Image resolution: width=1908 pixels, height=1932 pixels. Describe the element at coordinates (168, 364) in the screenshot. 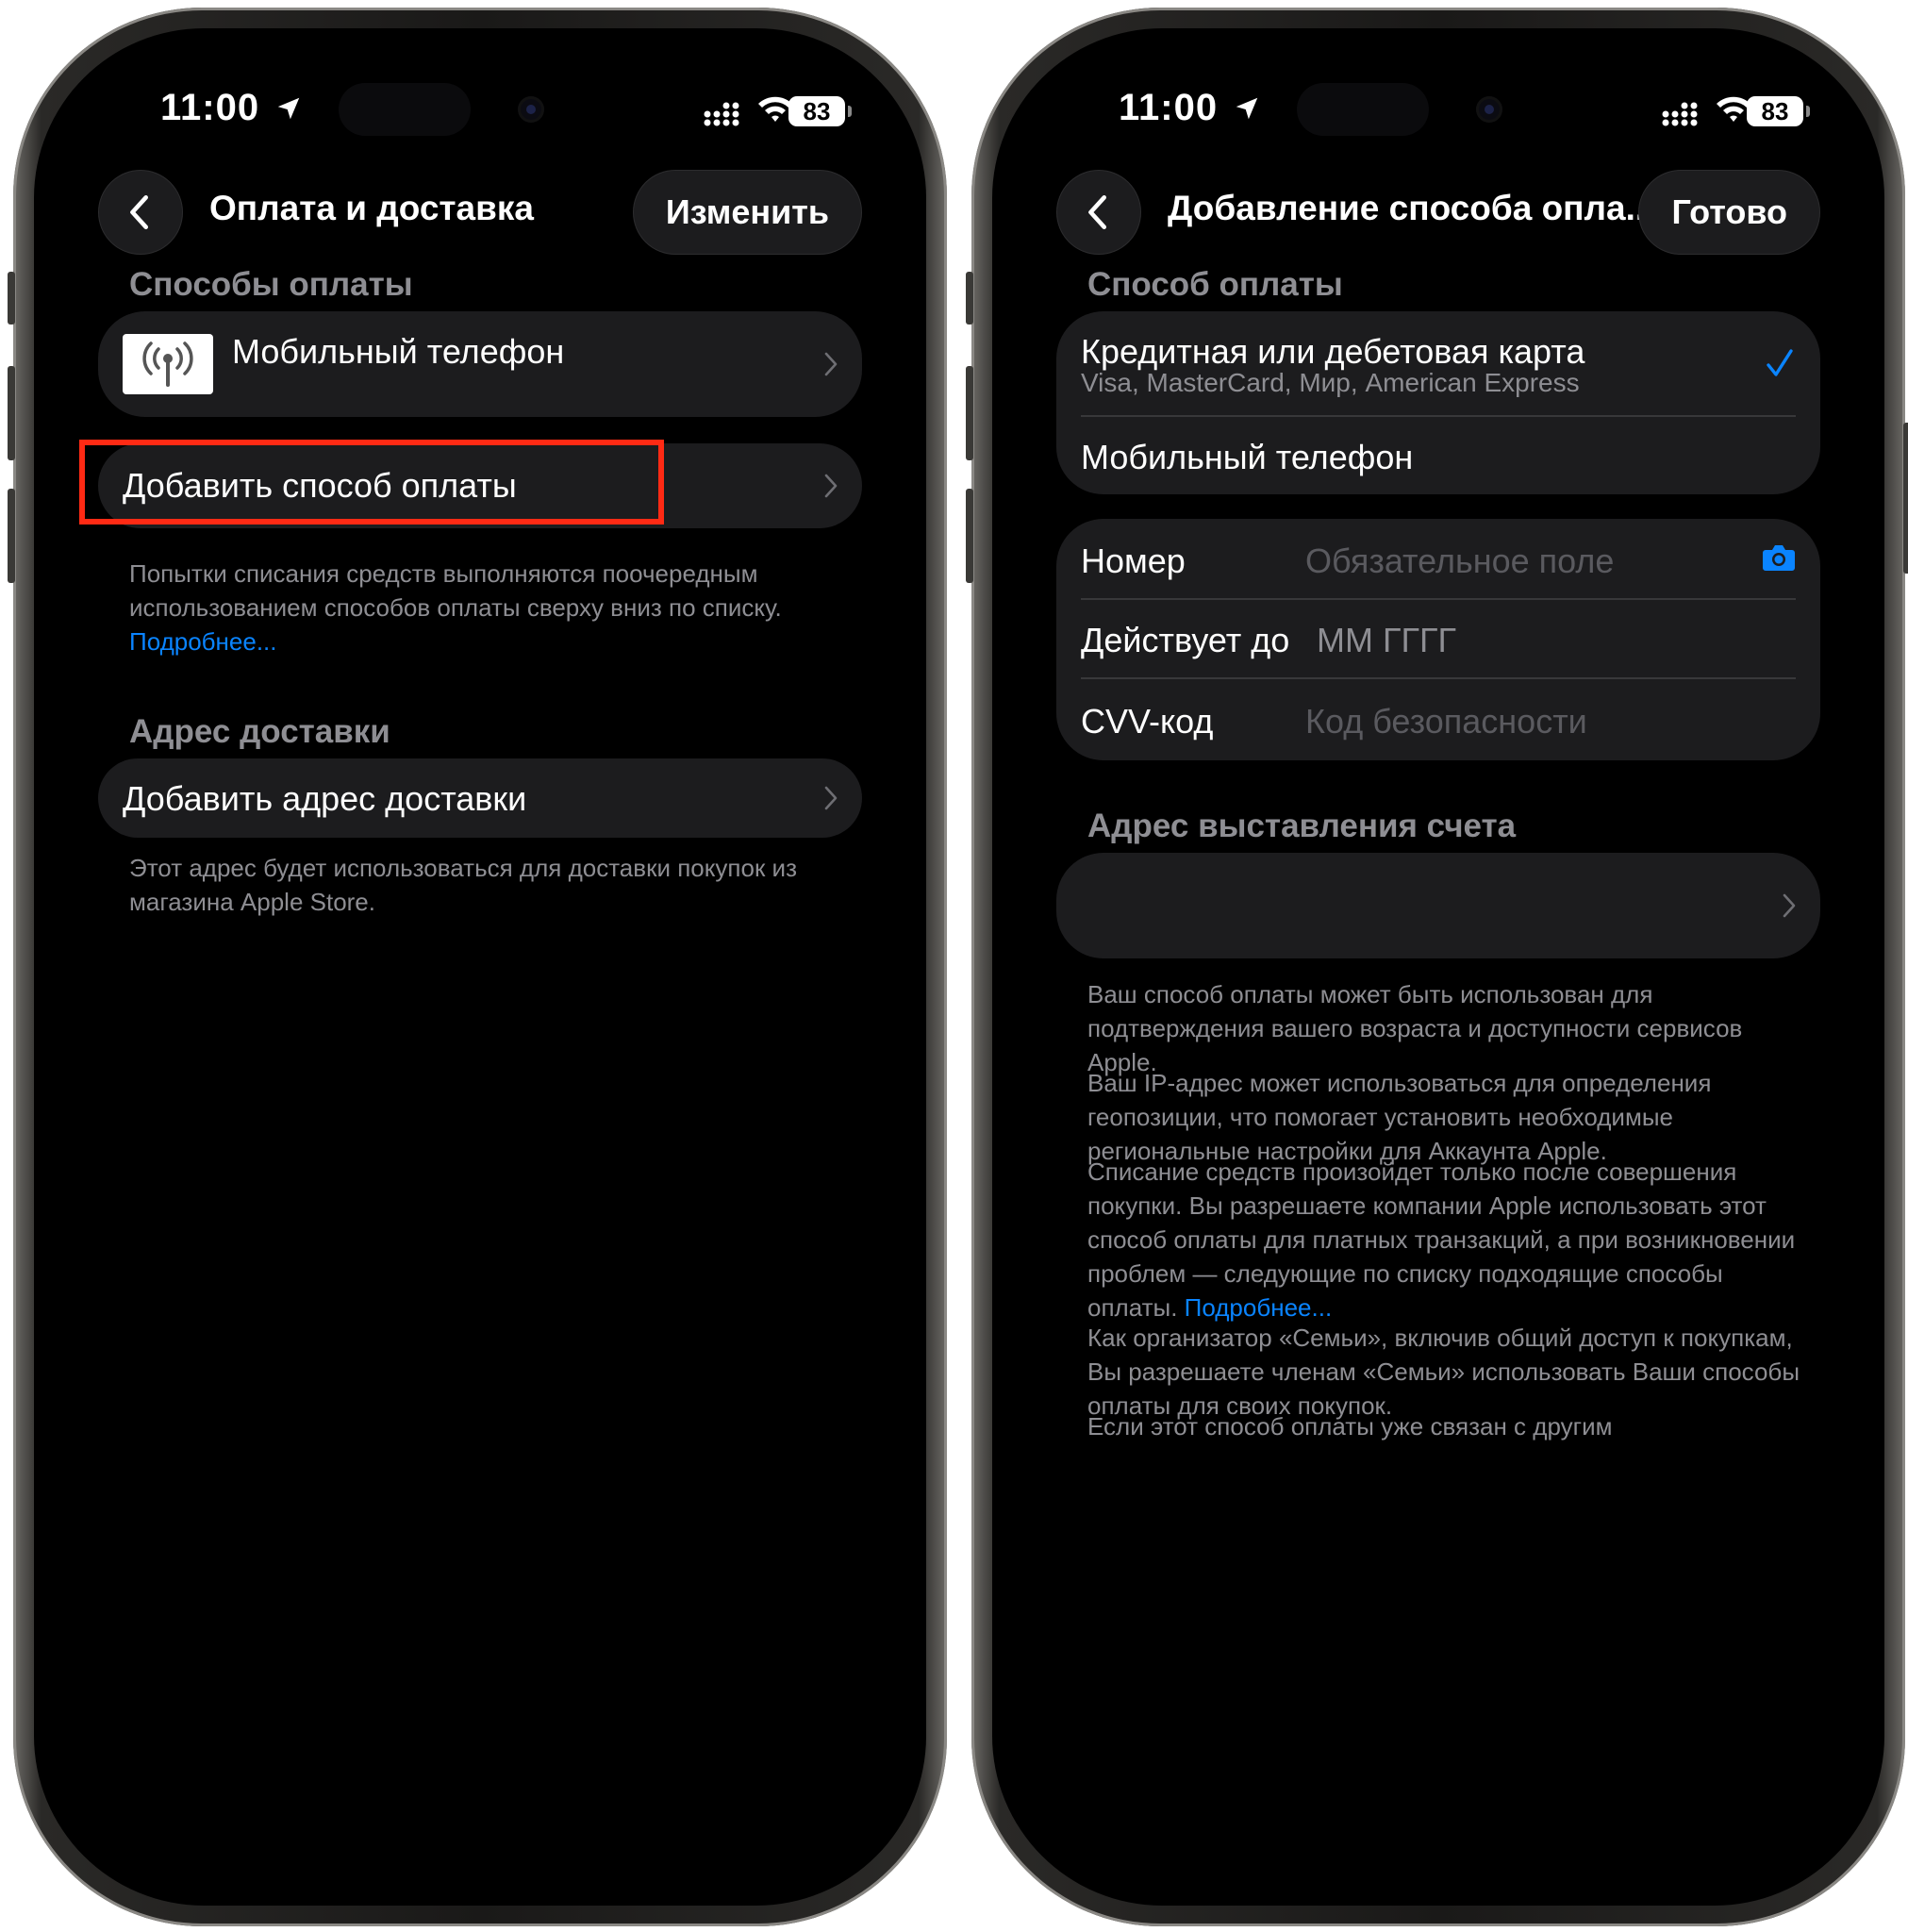

I see `mobile-antenna-icon` at that location.